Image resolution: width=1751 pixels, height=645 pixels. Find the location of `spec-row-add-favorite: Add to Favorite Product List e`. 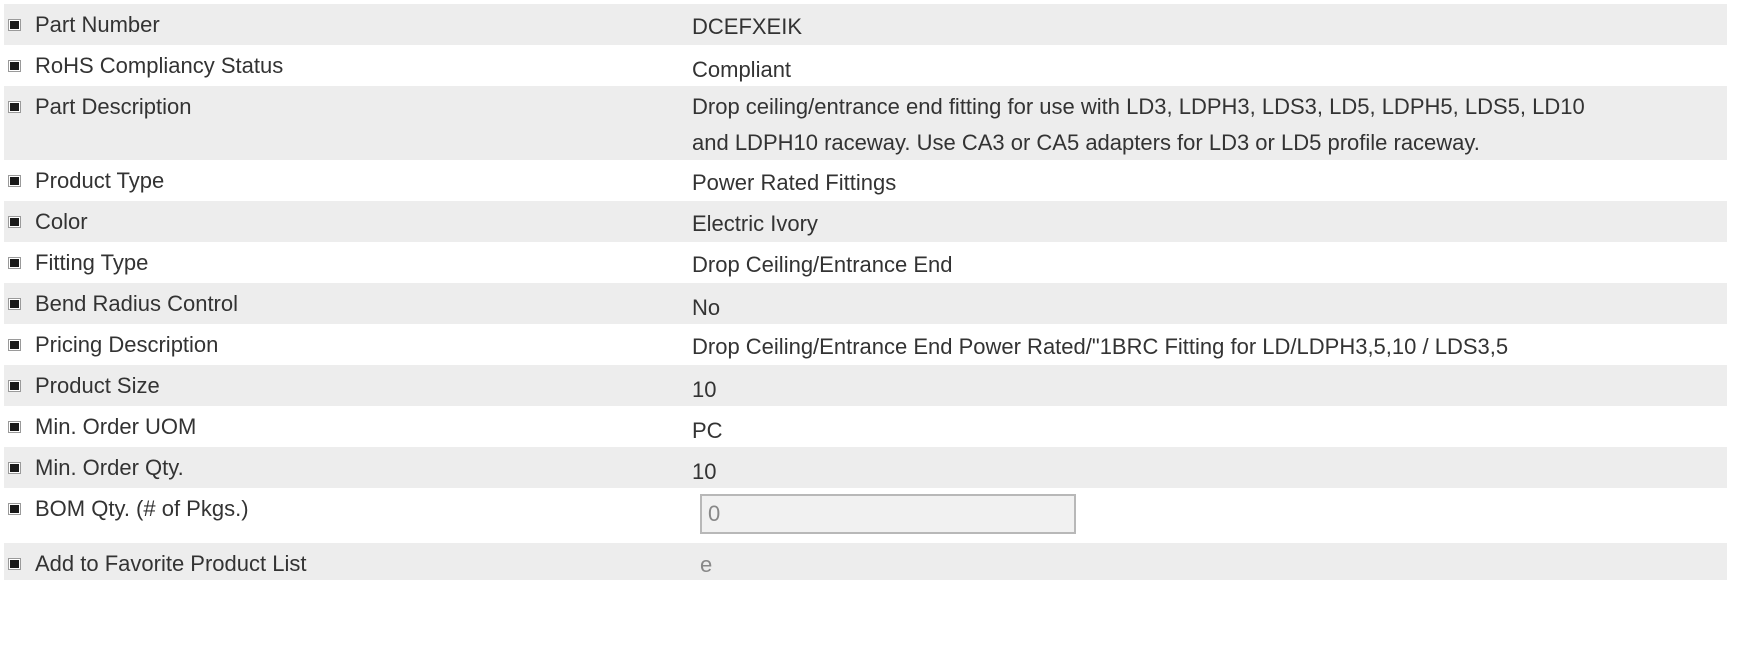

spec-row-add-favorite: Add to Favorite Product List e is located at coordinates (865, 561).